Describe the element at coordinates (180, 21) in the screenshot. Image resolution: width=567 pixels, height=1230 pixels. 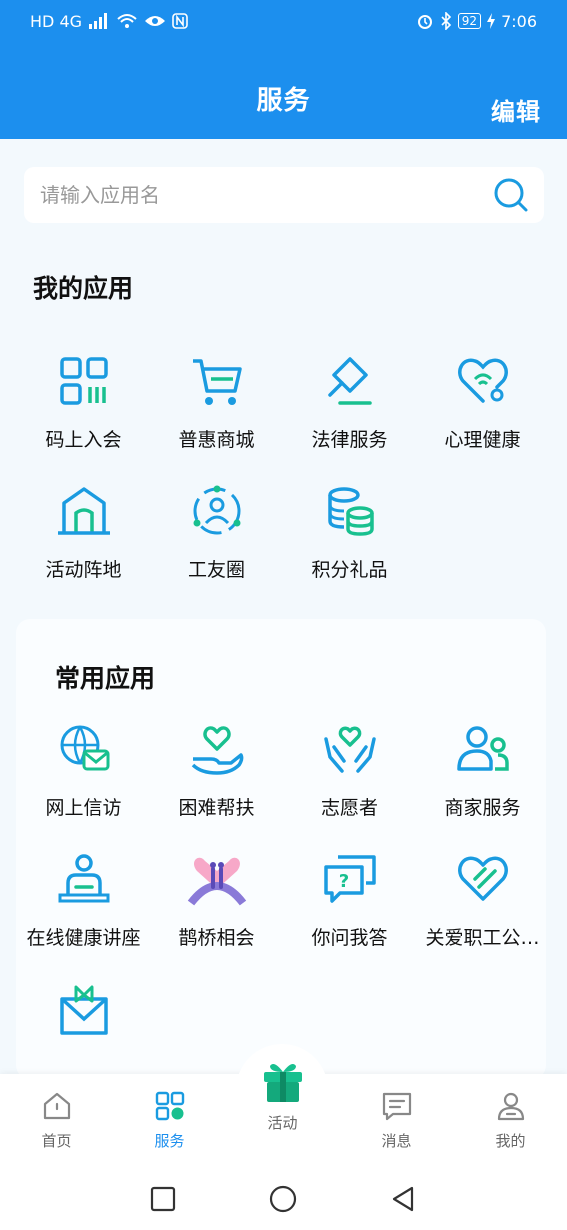
I see `nfc-icon` at that location.